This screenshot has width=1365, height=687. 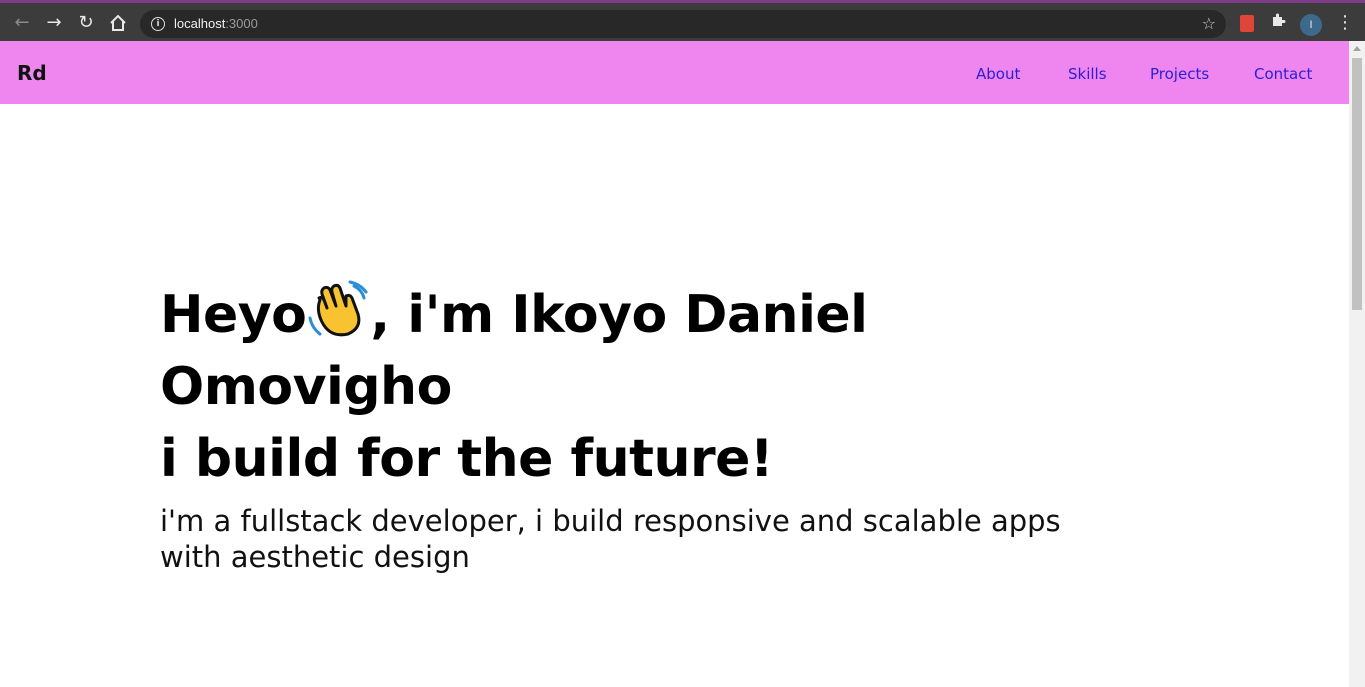 What do you see at coordinates (1357, 364) in the screenshot?
I see `page-scrollbar` at bounding box center [1357, 364].